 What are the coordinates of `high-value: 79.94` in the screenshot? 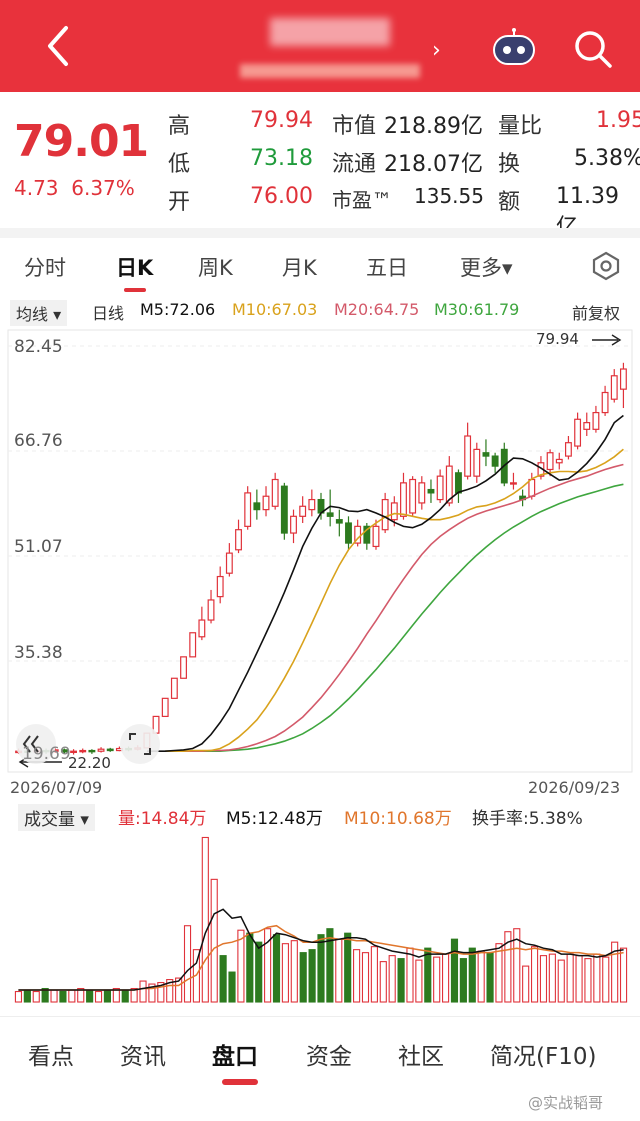 It's located at (281, 120).